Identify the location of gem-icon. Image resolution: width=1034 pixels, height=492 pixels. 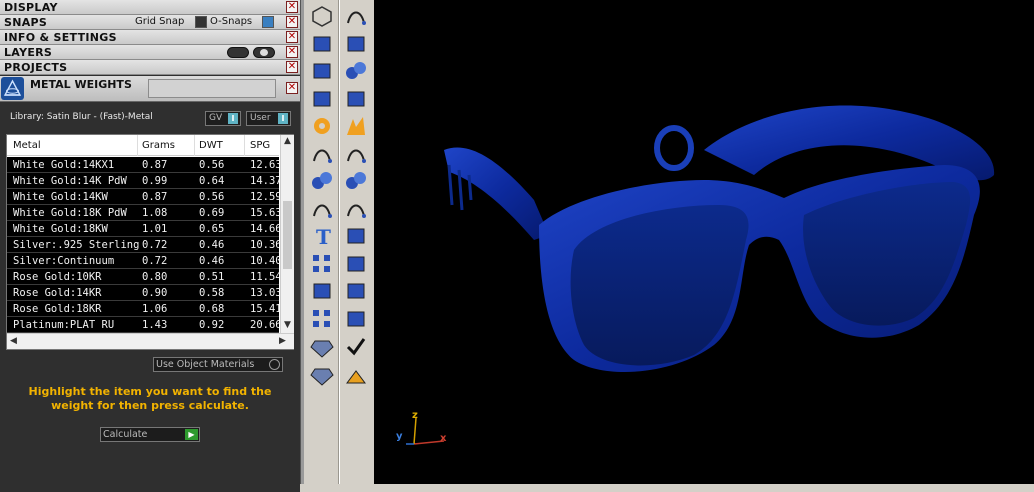
(322, 346).